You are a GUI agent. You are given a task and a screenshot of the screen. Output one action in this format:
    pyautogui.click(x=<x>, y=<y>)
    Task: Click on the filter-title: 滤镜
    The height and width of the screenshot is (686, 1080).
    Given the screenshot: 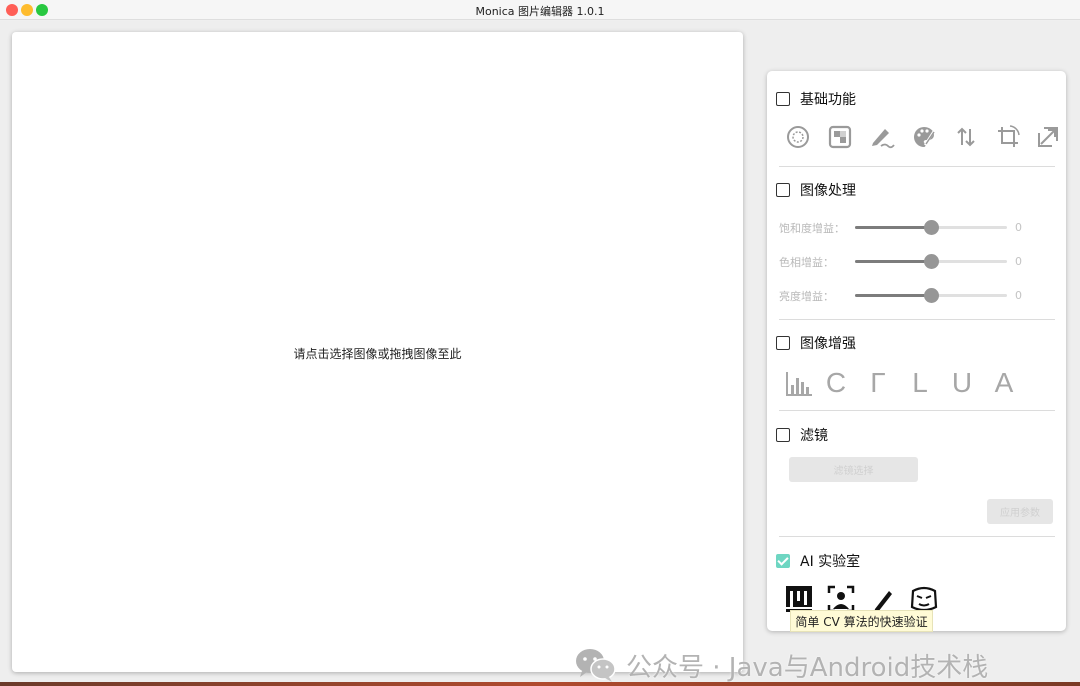 What is the action you would take?
    pyautogui.click(x=814, y=436)
    